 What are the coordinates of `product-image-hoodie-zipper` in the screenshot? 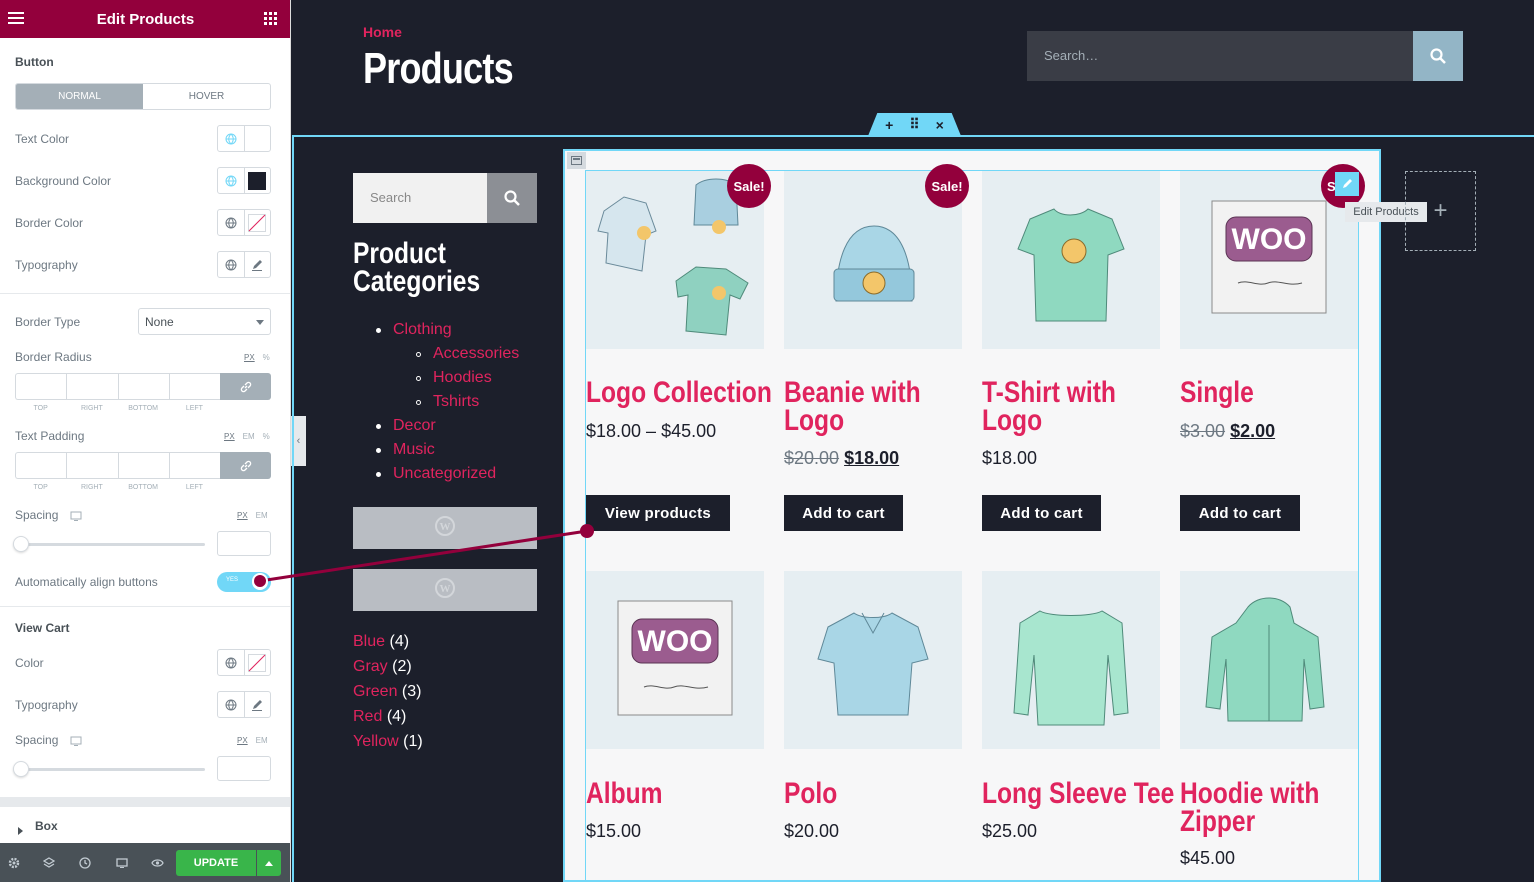 It's located at (1269, 660).